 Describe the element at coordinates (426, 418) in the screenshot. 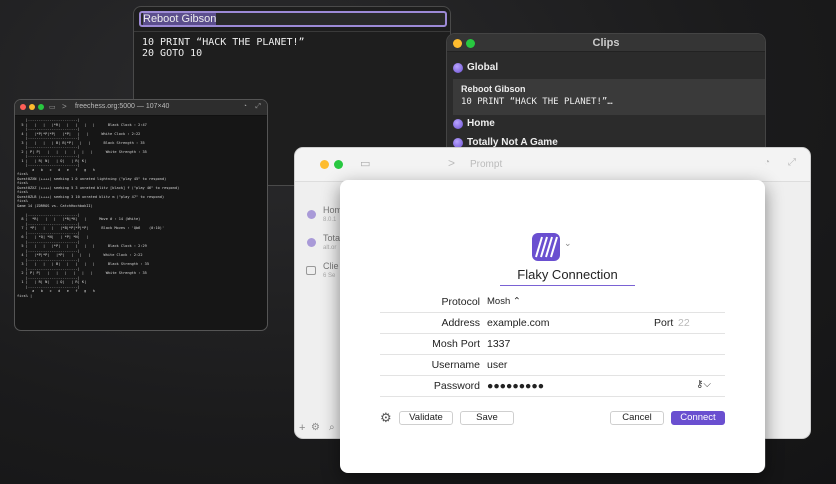

I see `validate-button: Validate` at that location.